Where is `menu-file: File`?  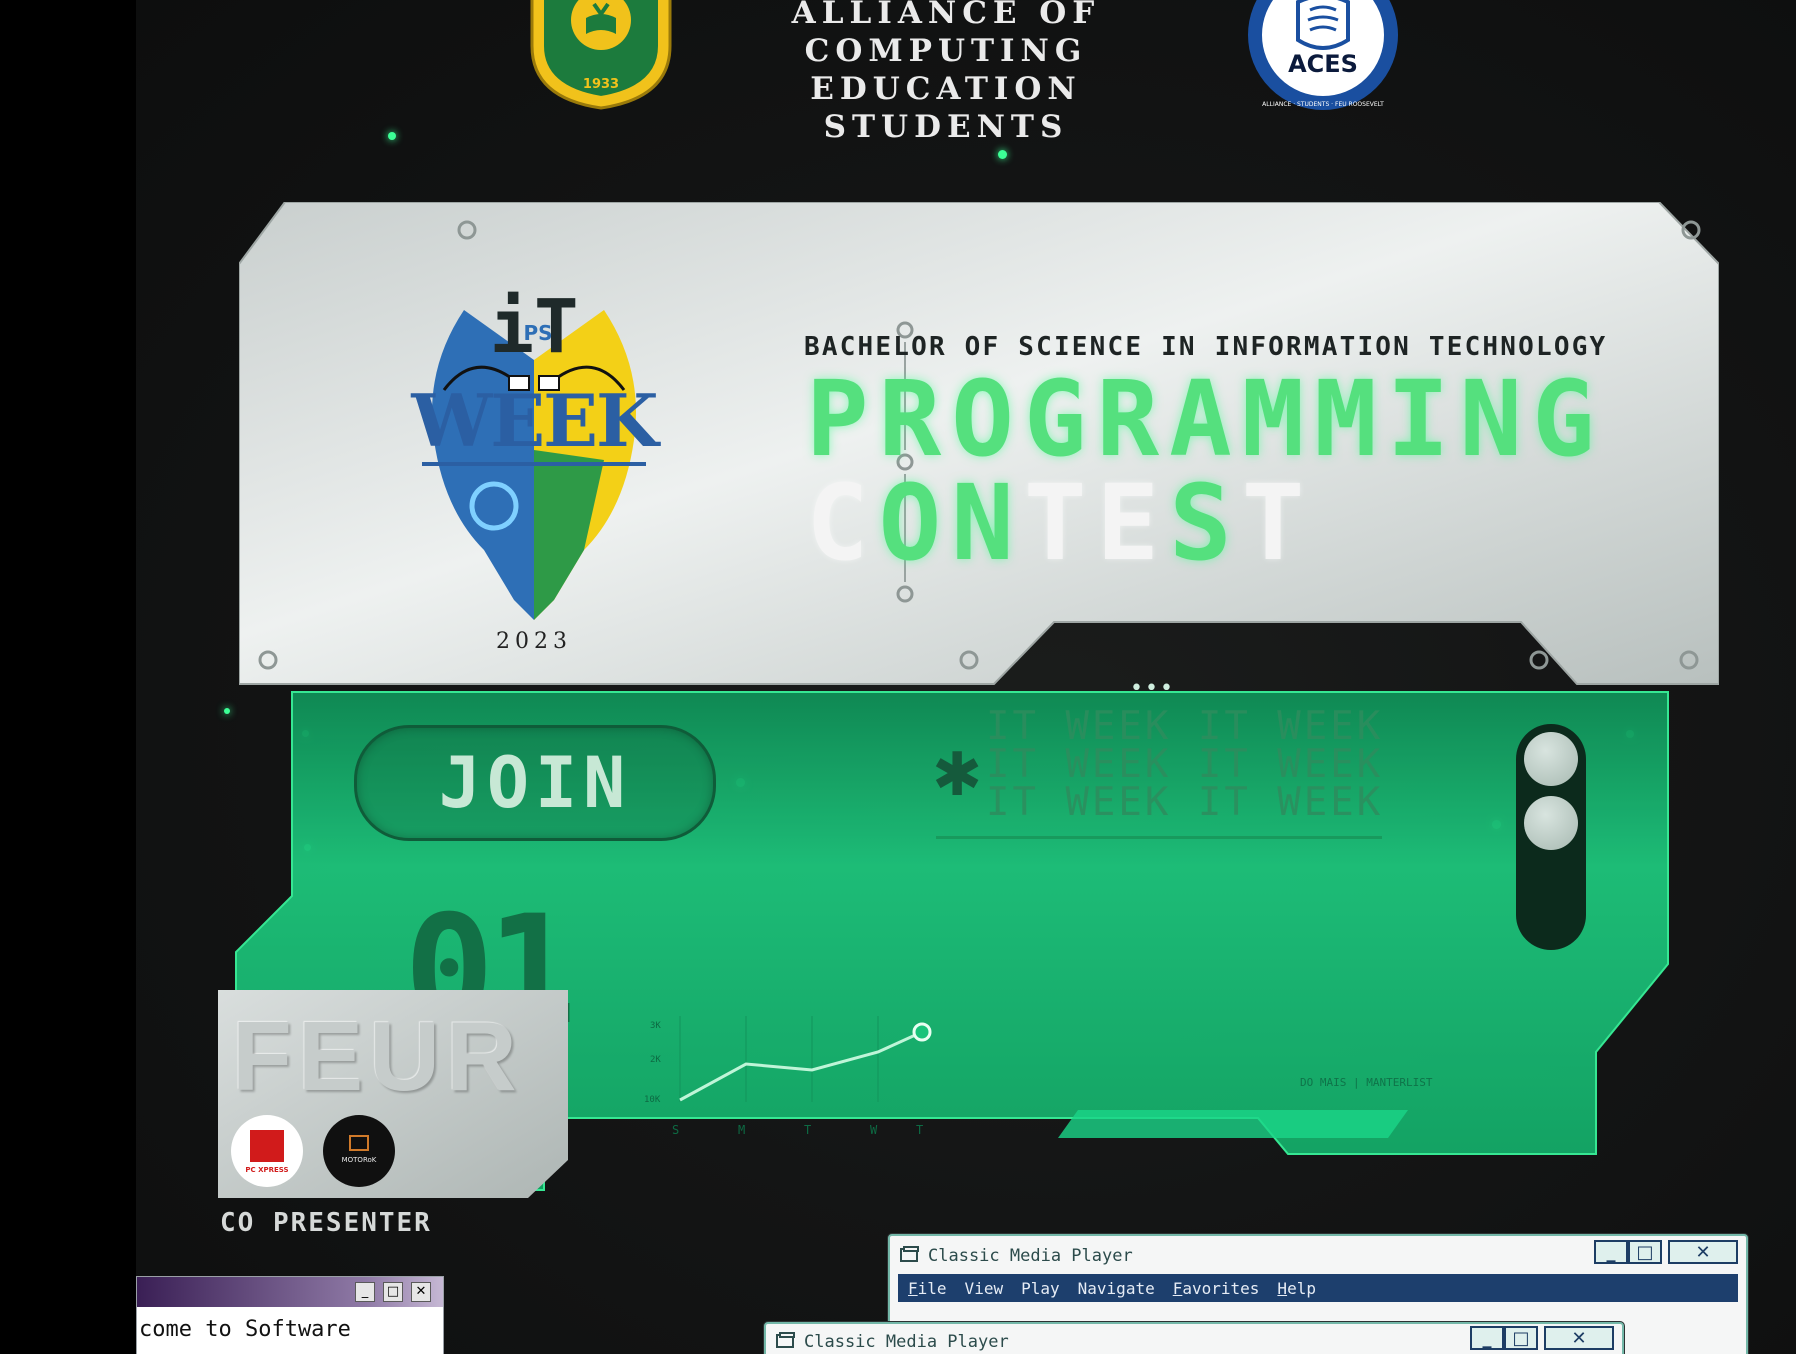
menu-file: File is located at coordinates (927, 1288).